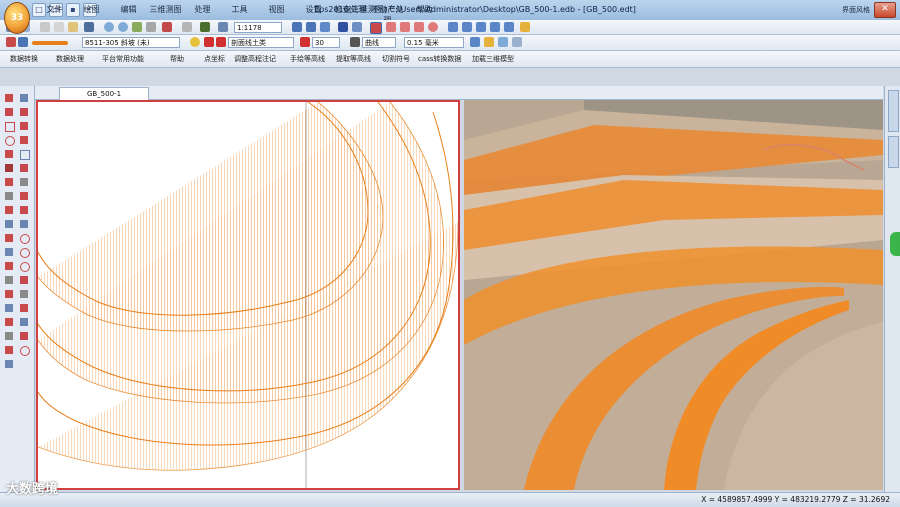 Image resolution: width=900 pixels, height=507 pixels. I want to click on point-coords-button: 点坐标, so click(214, 59).